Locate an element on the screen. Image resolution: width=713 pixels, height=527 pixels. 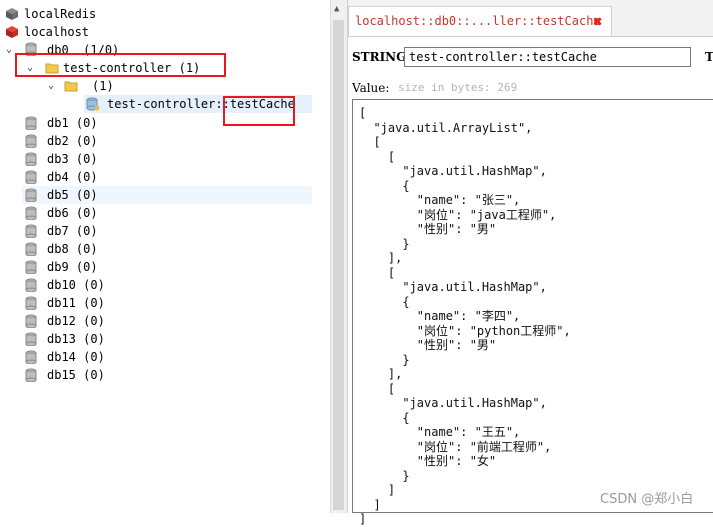
tree-db10: db10 (0) is located at coordinates (76, 285).